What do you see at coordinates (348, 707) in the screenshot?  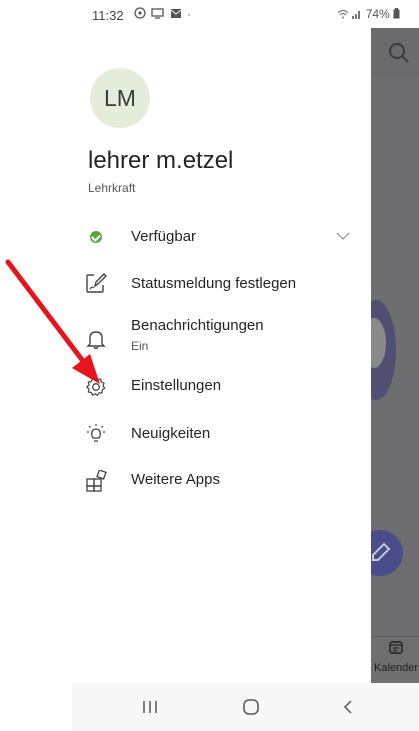 I see `back-button` at bounding box center [348, 707].